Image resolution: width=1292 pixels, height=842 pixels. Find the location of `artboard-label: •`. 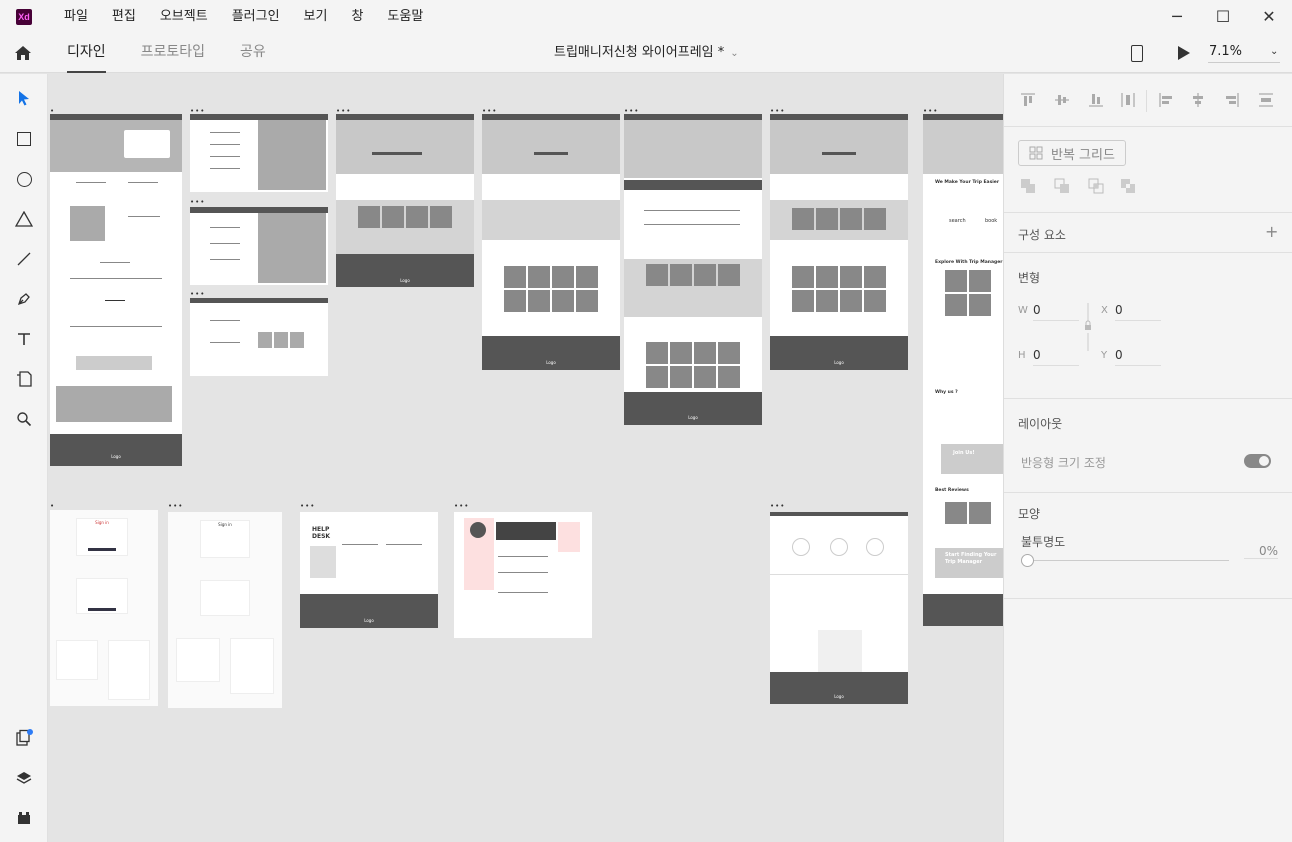

artboard-label: • is located at coordinates (53, 506).